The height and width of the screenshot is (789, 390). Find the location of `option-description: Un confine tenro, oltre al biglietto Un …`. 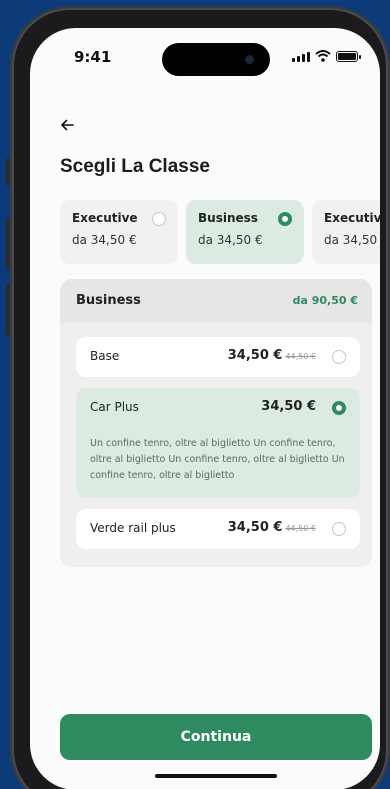

option-description: Un confine tenro, oltre al biglietto Un … is located at coordinates (217, 459).